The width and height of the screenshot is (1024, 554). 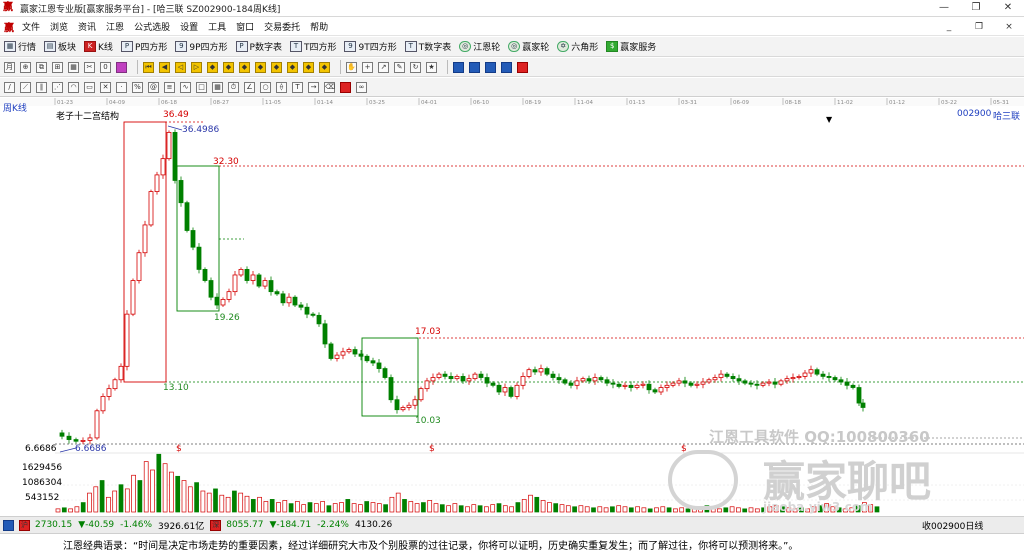 I want to click on mdi-controls: _ ❐ ×, so click(x=979, y=27).